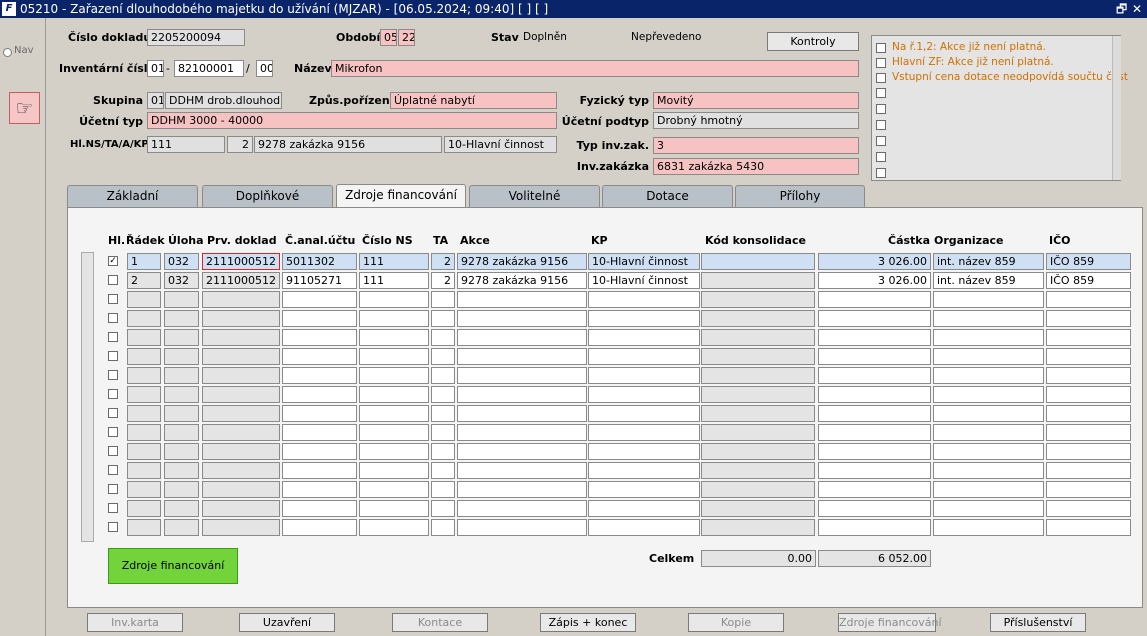 The image size is (1147, 636). What do you see at coordinates (348, 144) in the screenshot?
I see `akce-field: 9278 zakázka 9156` at bounding box center [348, 144].